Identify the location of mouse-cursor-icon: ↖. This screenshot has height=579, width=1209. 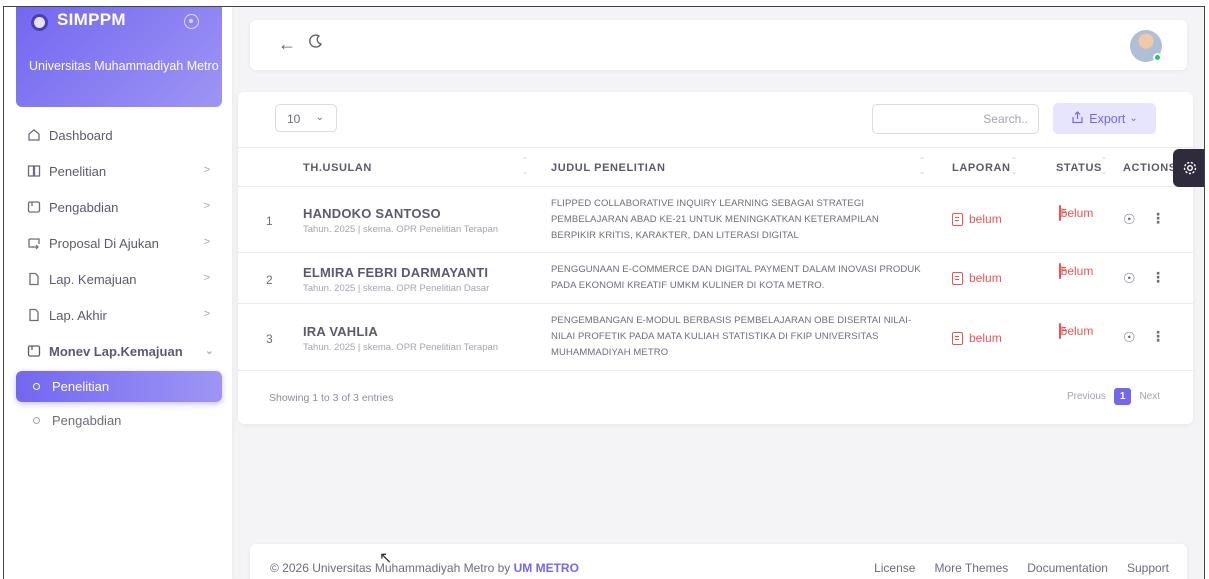
(386, 558).